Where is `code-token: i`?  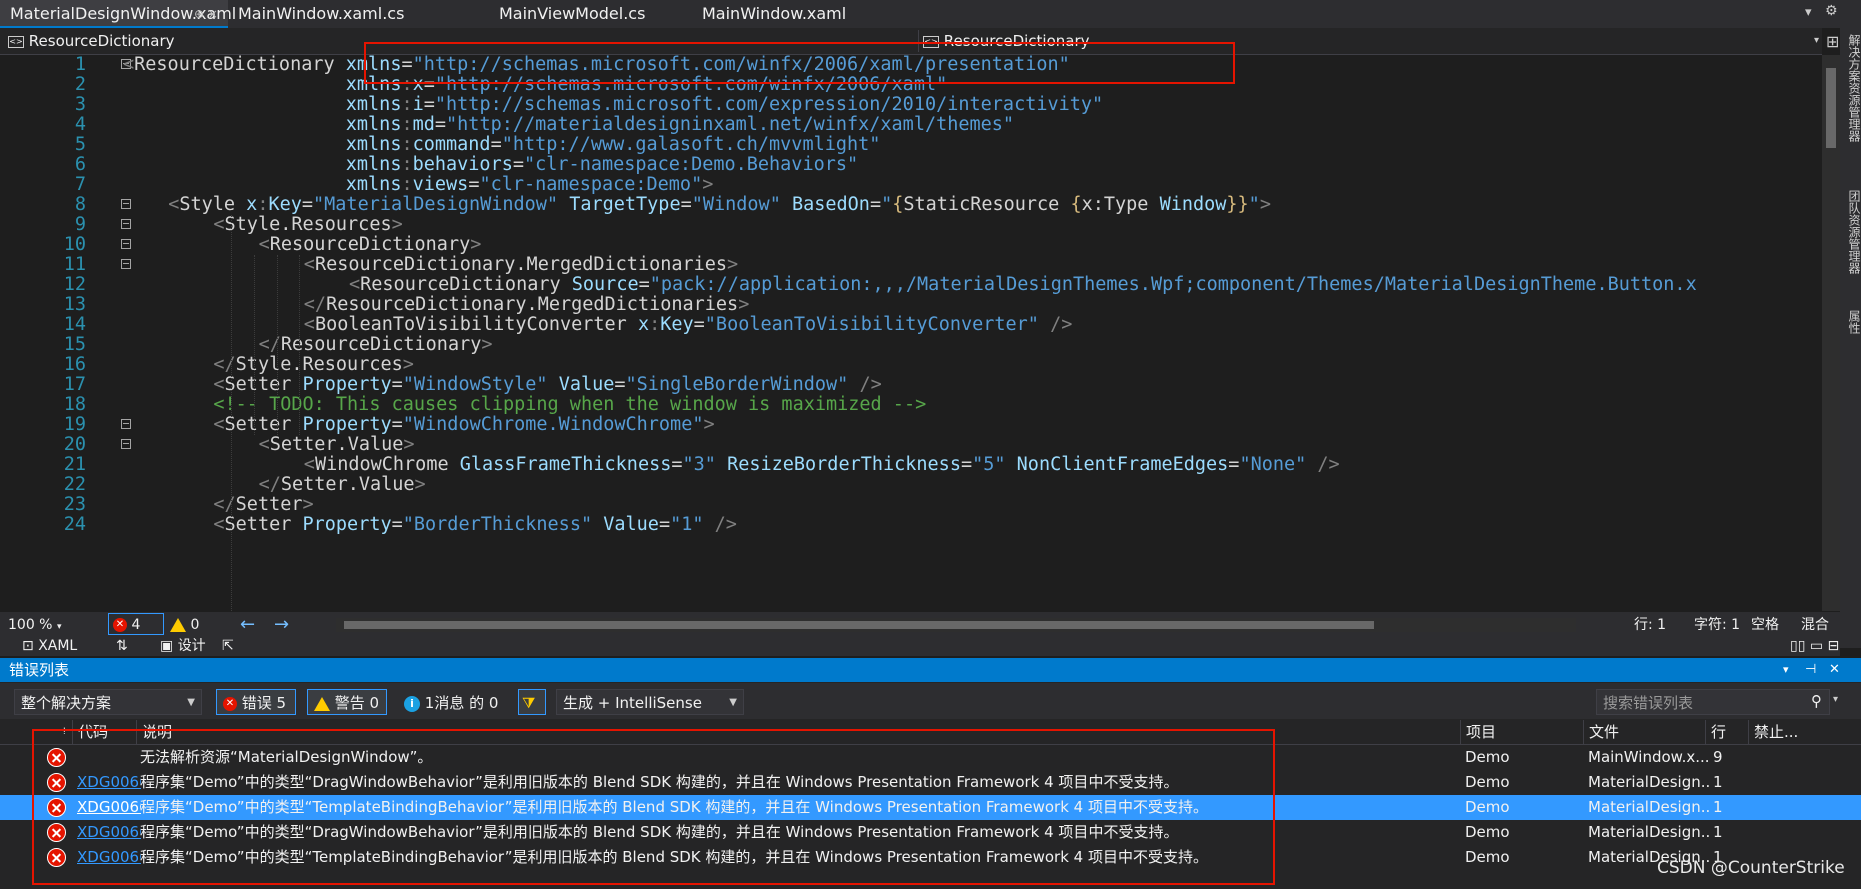
code-token: i is located at coordinates (418, 104).